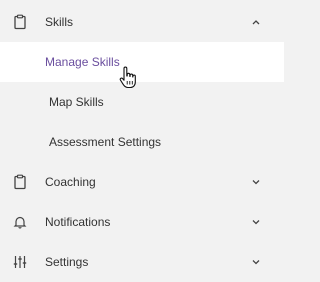  What do you see at coordinates (142, 182) in the screenshot?
I see `menu-item-coaching: Coaching` at bounding box center [142, 182].